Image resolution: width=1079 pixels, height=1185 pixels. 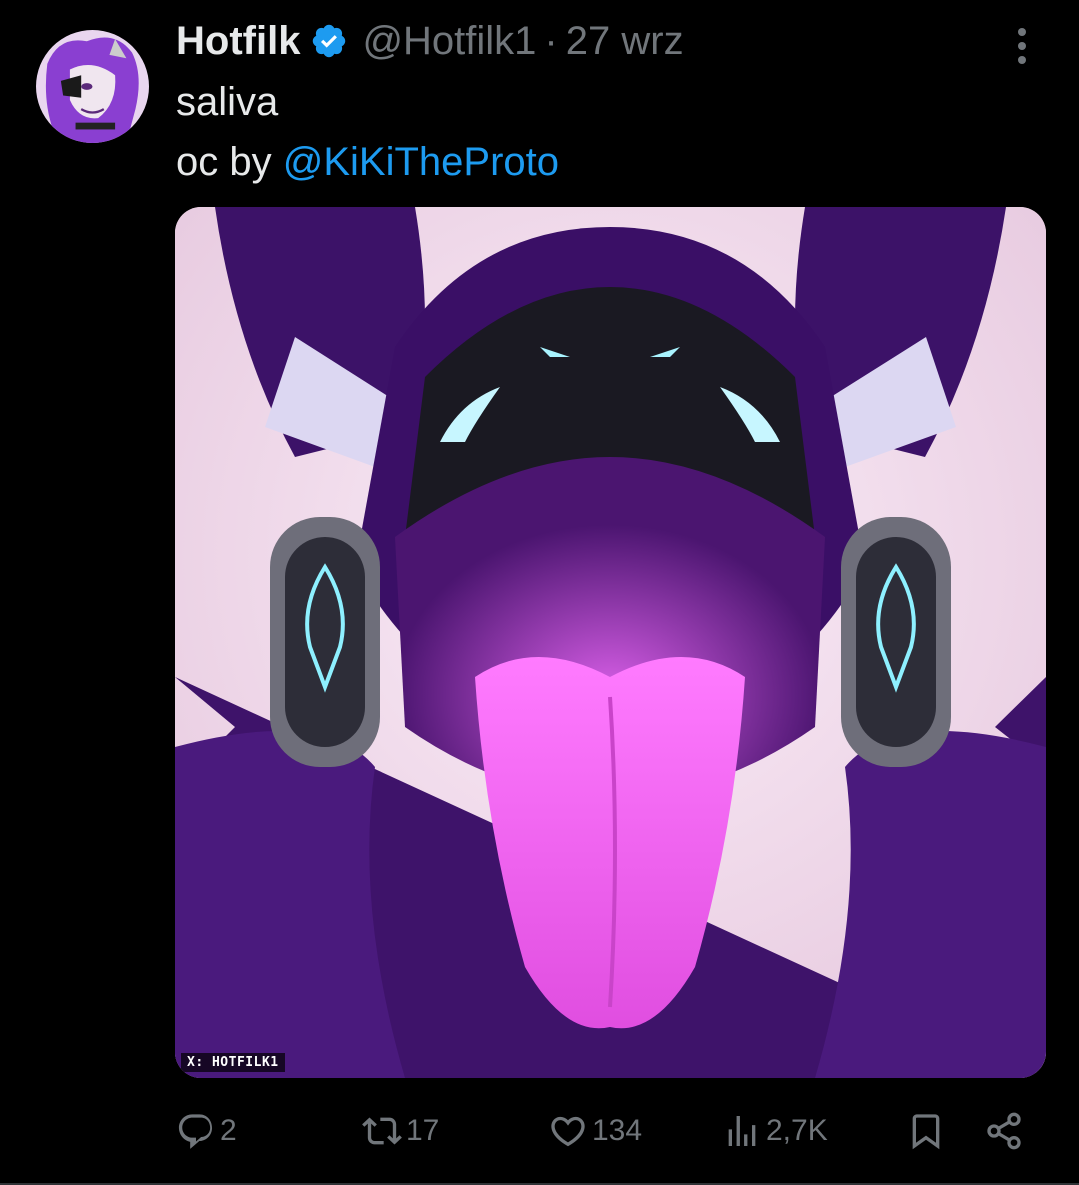 What do you see at coordinates (797, 1130) in the screenshot?
I see `views-count: 2,7K` at bounding box center [797, 1130].